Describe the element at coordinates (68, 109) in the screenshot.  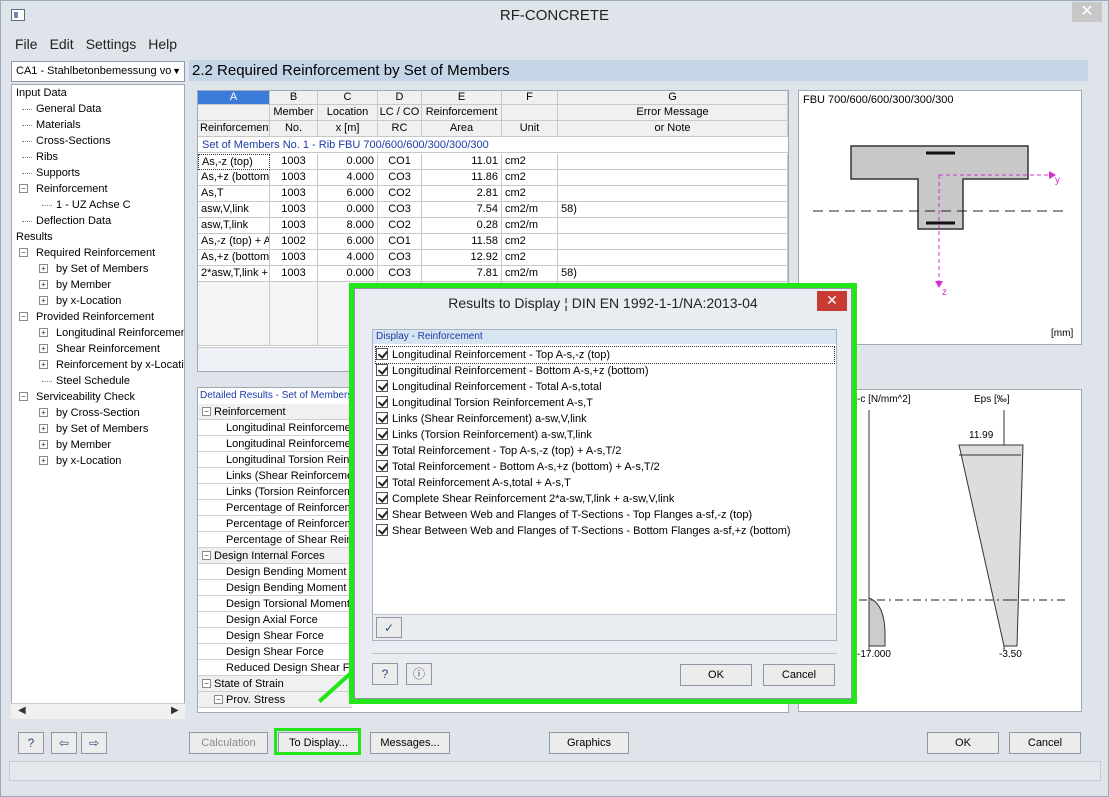
I see `tree-item: General Data` at that location.